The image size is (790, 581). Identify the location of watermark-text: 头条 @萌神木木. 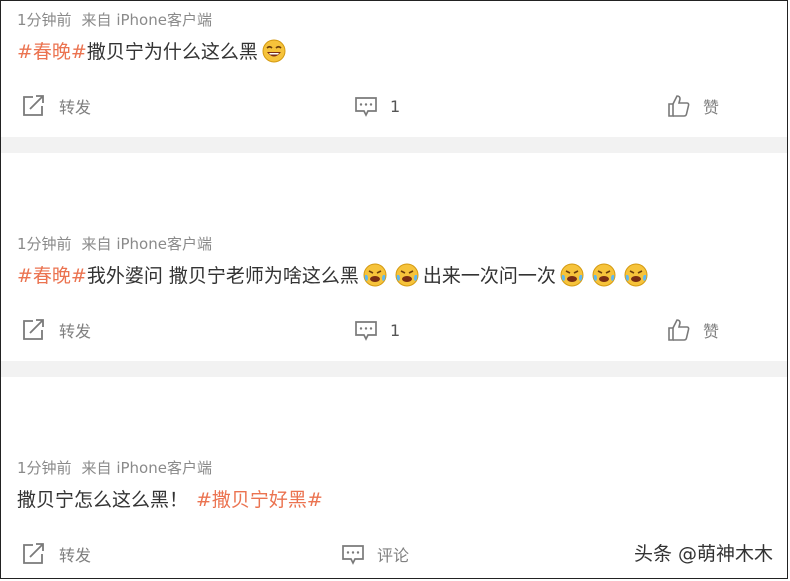
(703, 554).